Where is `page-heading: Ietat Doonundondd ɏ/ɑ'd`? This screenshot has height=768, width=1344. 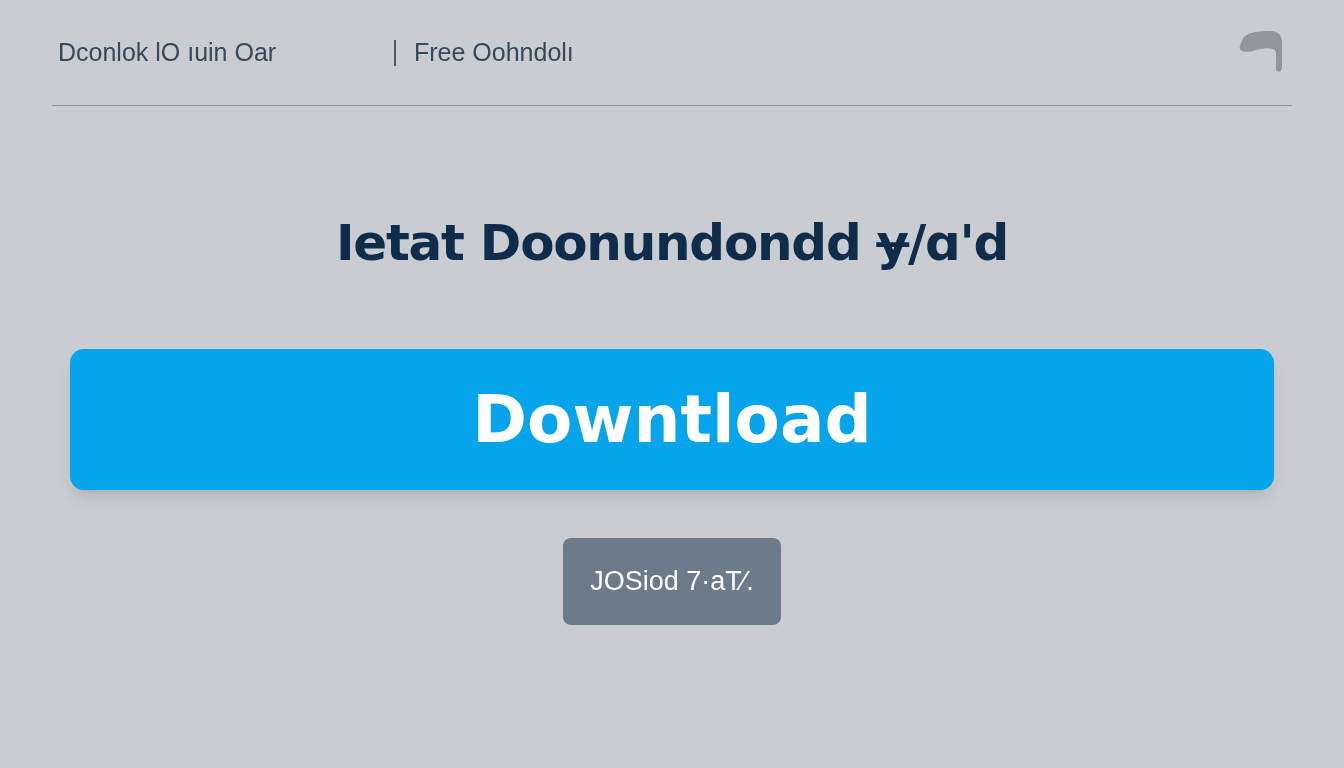 page-heading: Ietat Doonundondd ɏ/ɑ'd is located at coordinates (672, 243).